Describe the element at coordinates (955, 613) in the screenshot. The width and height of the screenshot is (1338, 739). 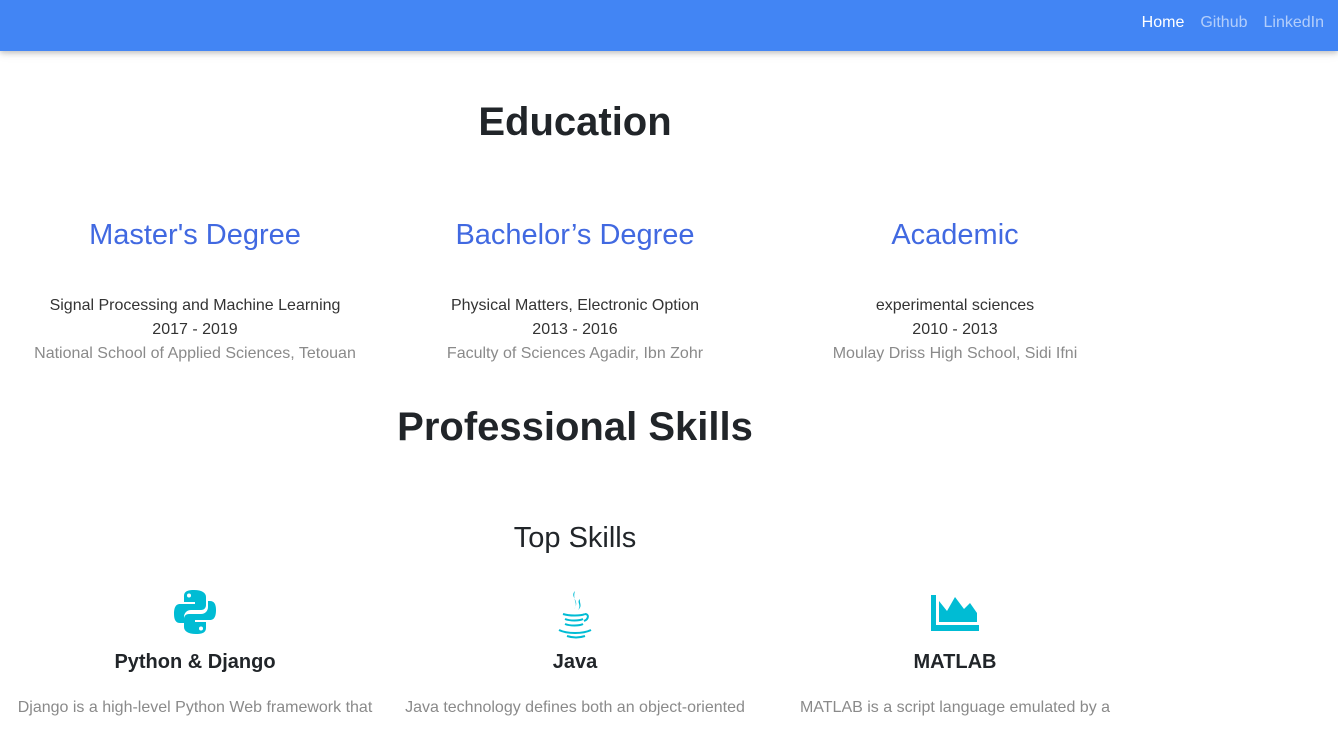
I see `area-chart-icon` at that location.